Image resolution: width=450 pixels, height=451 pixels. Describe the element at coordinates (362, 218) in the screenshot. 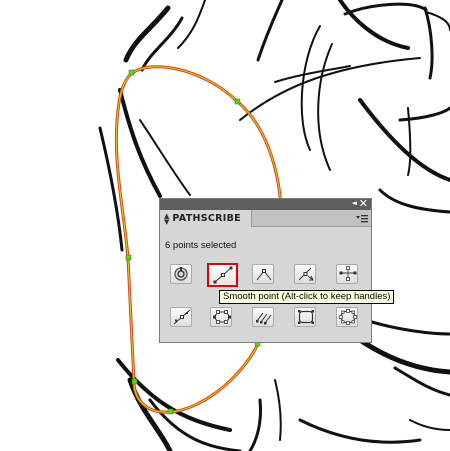

I see `panel-menu-icon` at that location.